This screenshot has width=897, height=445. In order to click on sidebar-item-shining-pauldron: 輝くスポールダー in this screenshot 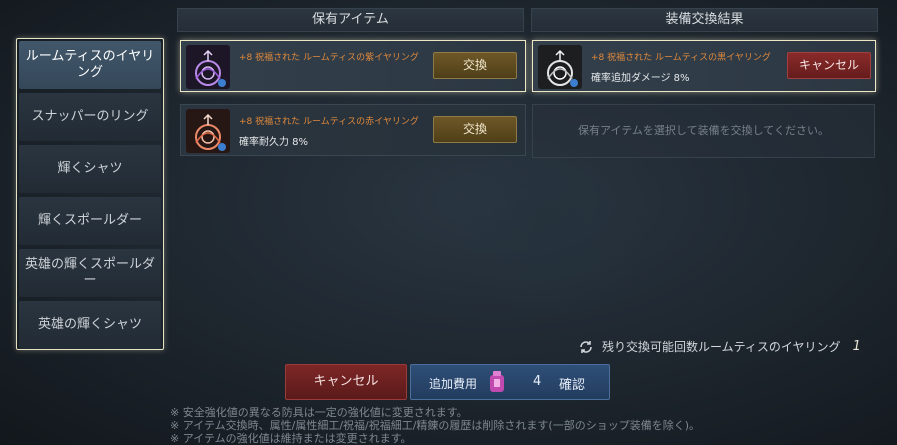, I will do `click(90, 221)`.